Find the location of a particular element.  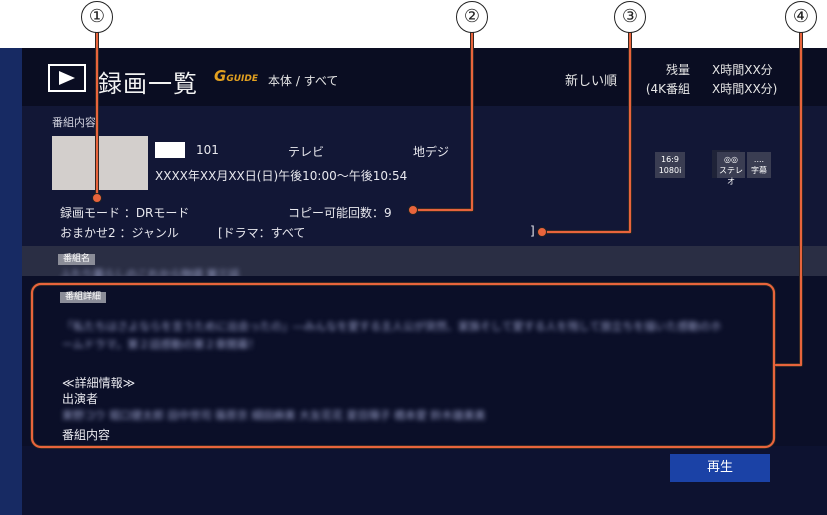

callout-4: ④ is located at coordinates (801, 17).